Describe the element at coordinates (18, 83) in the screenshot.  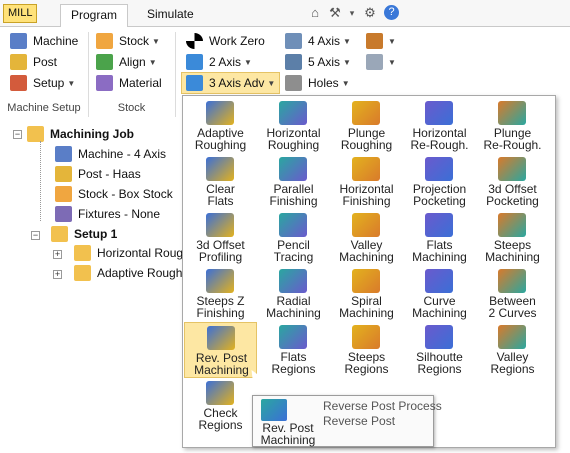
I see `setup-icon` at that location.